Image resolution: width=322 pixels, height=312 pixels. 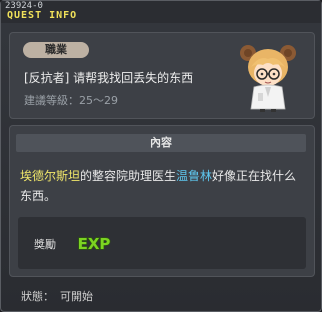 What do you see at coordinates (42, 15) in the screenshot?
I see `window-title: QUEST INFO` at bounding box center [42, 15].